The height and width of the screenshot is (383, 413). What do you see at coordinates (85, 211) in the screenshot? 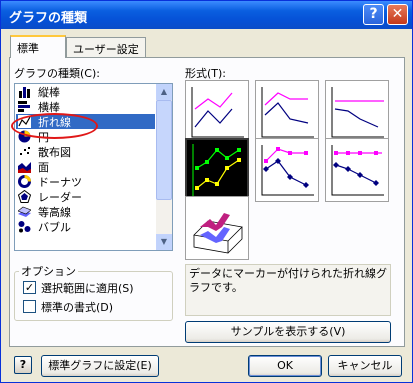
I see `list-item-surface: 等高線` at bounding box center [85, 211].